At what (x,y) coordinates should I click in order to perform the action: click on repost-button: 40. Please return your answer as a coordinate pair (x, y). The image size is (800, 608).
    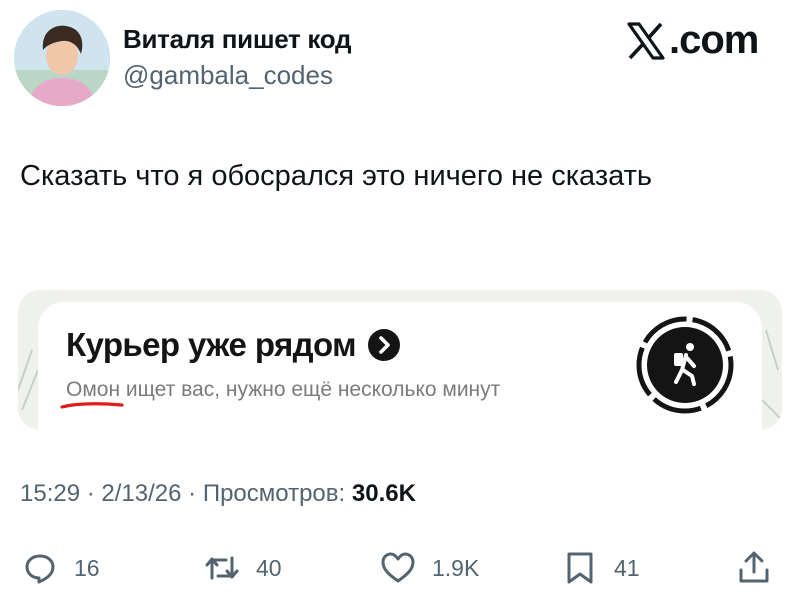
    Looking at the image, I should click on (243, 568).